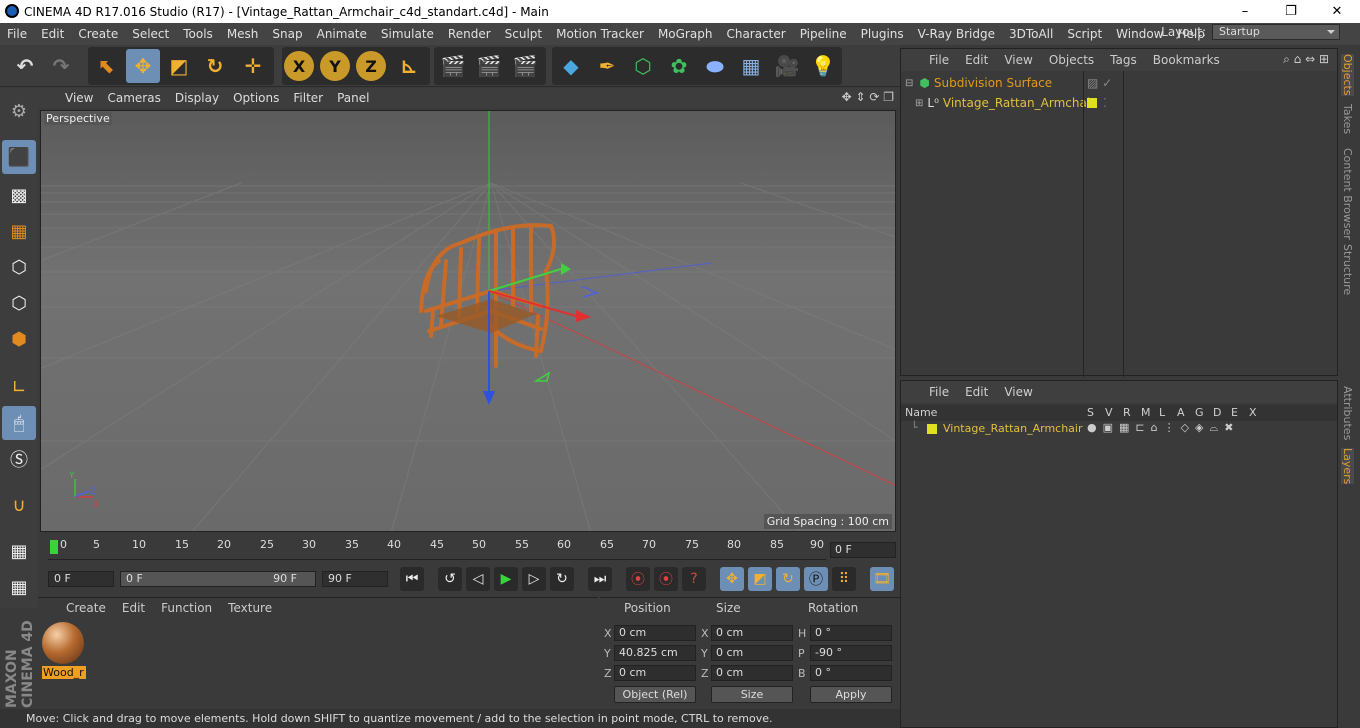 This screenshot has width=1360, height=728. I want to click on expand-icon: ⊞, so click(919, 103).